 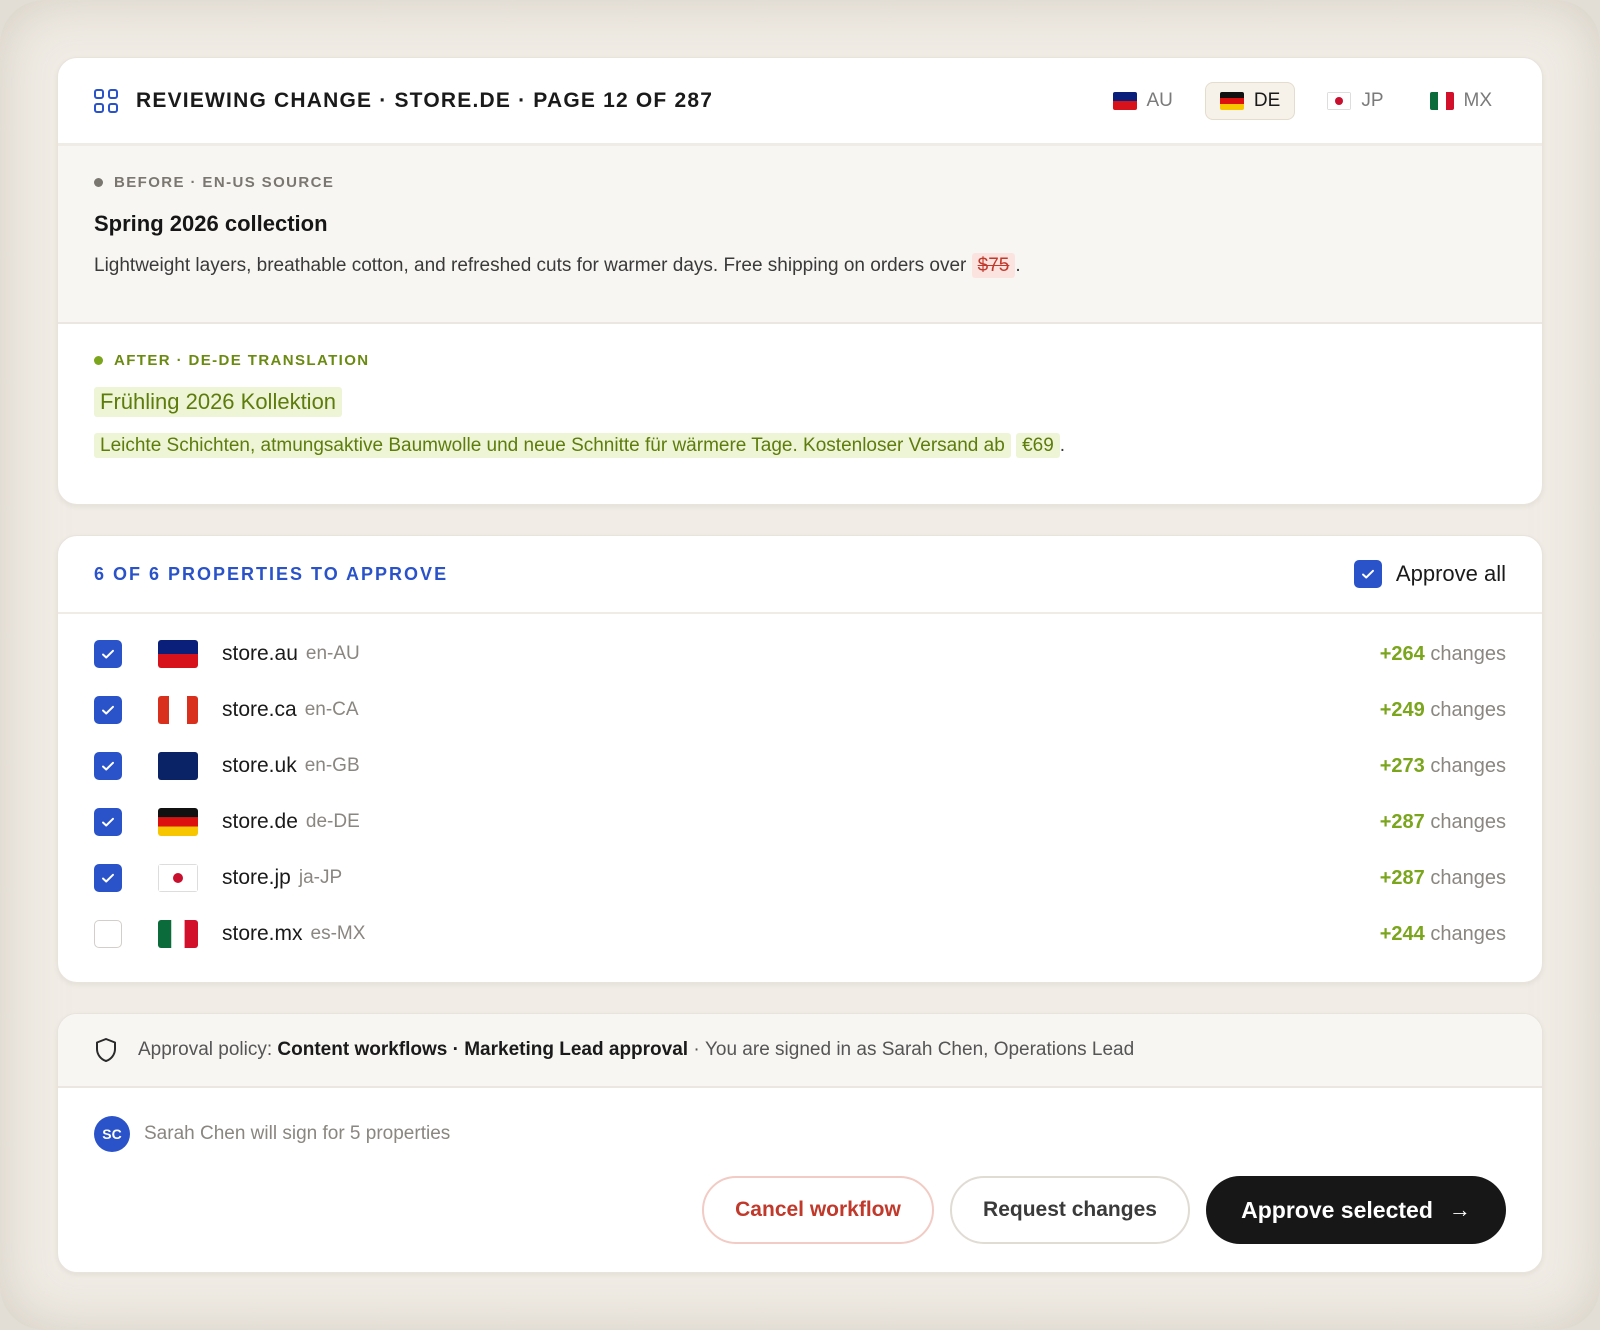 What do you see at coordinates (800, 654) in the screenshot?
I see `property-row-store-au: store.au en-AU +264 changes` at bounding box center [800, 654].